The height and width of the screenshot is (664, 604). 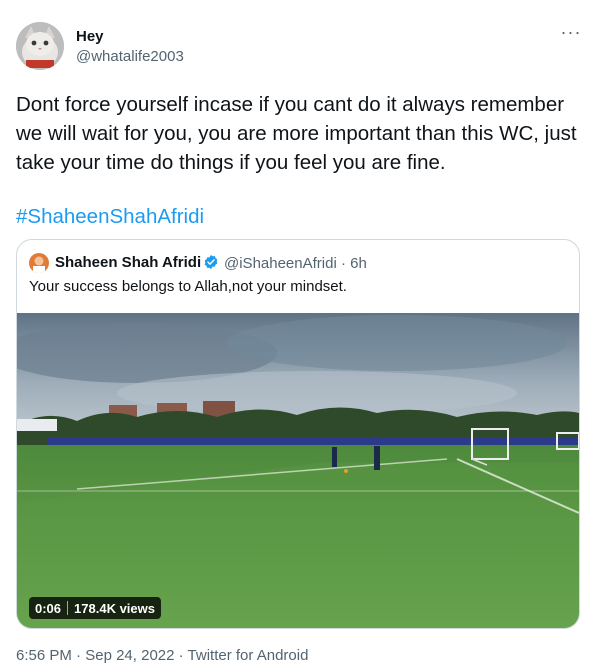 What do you see at coordinates (358, 263) in the screenshot?
I see `quoted-timestamp: 6h` at bounding box center [358, 263].